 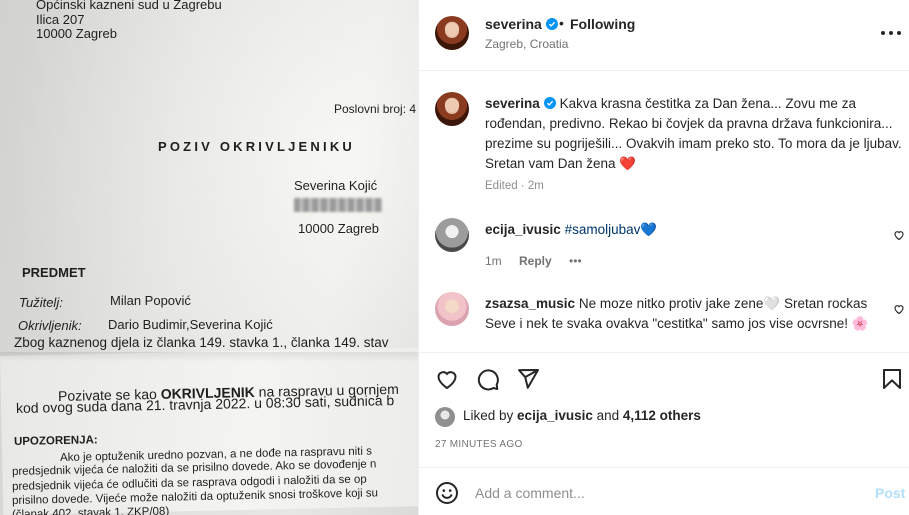 I want to click on warning-heading: UPOZORENJA:, so click(x=55, y=441).